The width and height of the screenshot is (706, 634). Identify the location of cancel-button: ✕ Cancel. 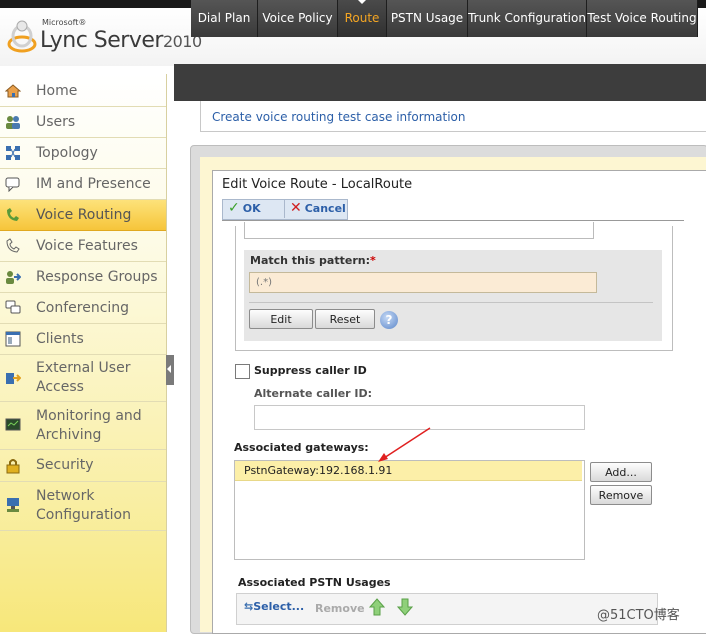
(318, 208).